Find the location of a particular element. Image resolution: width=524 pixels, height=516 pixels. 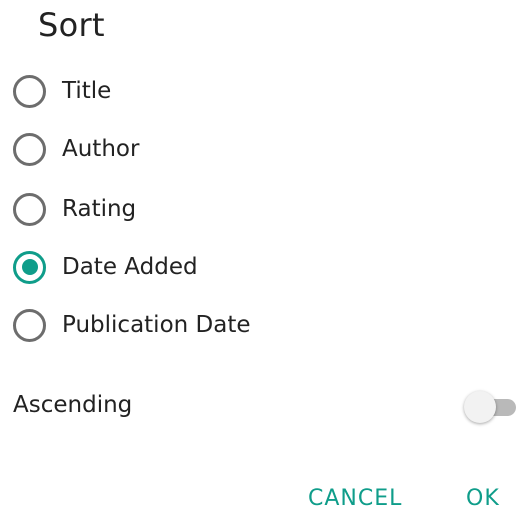

ascending-label: Ascending is located at coordinates (73, 405).